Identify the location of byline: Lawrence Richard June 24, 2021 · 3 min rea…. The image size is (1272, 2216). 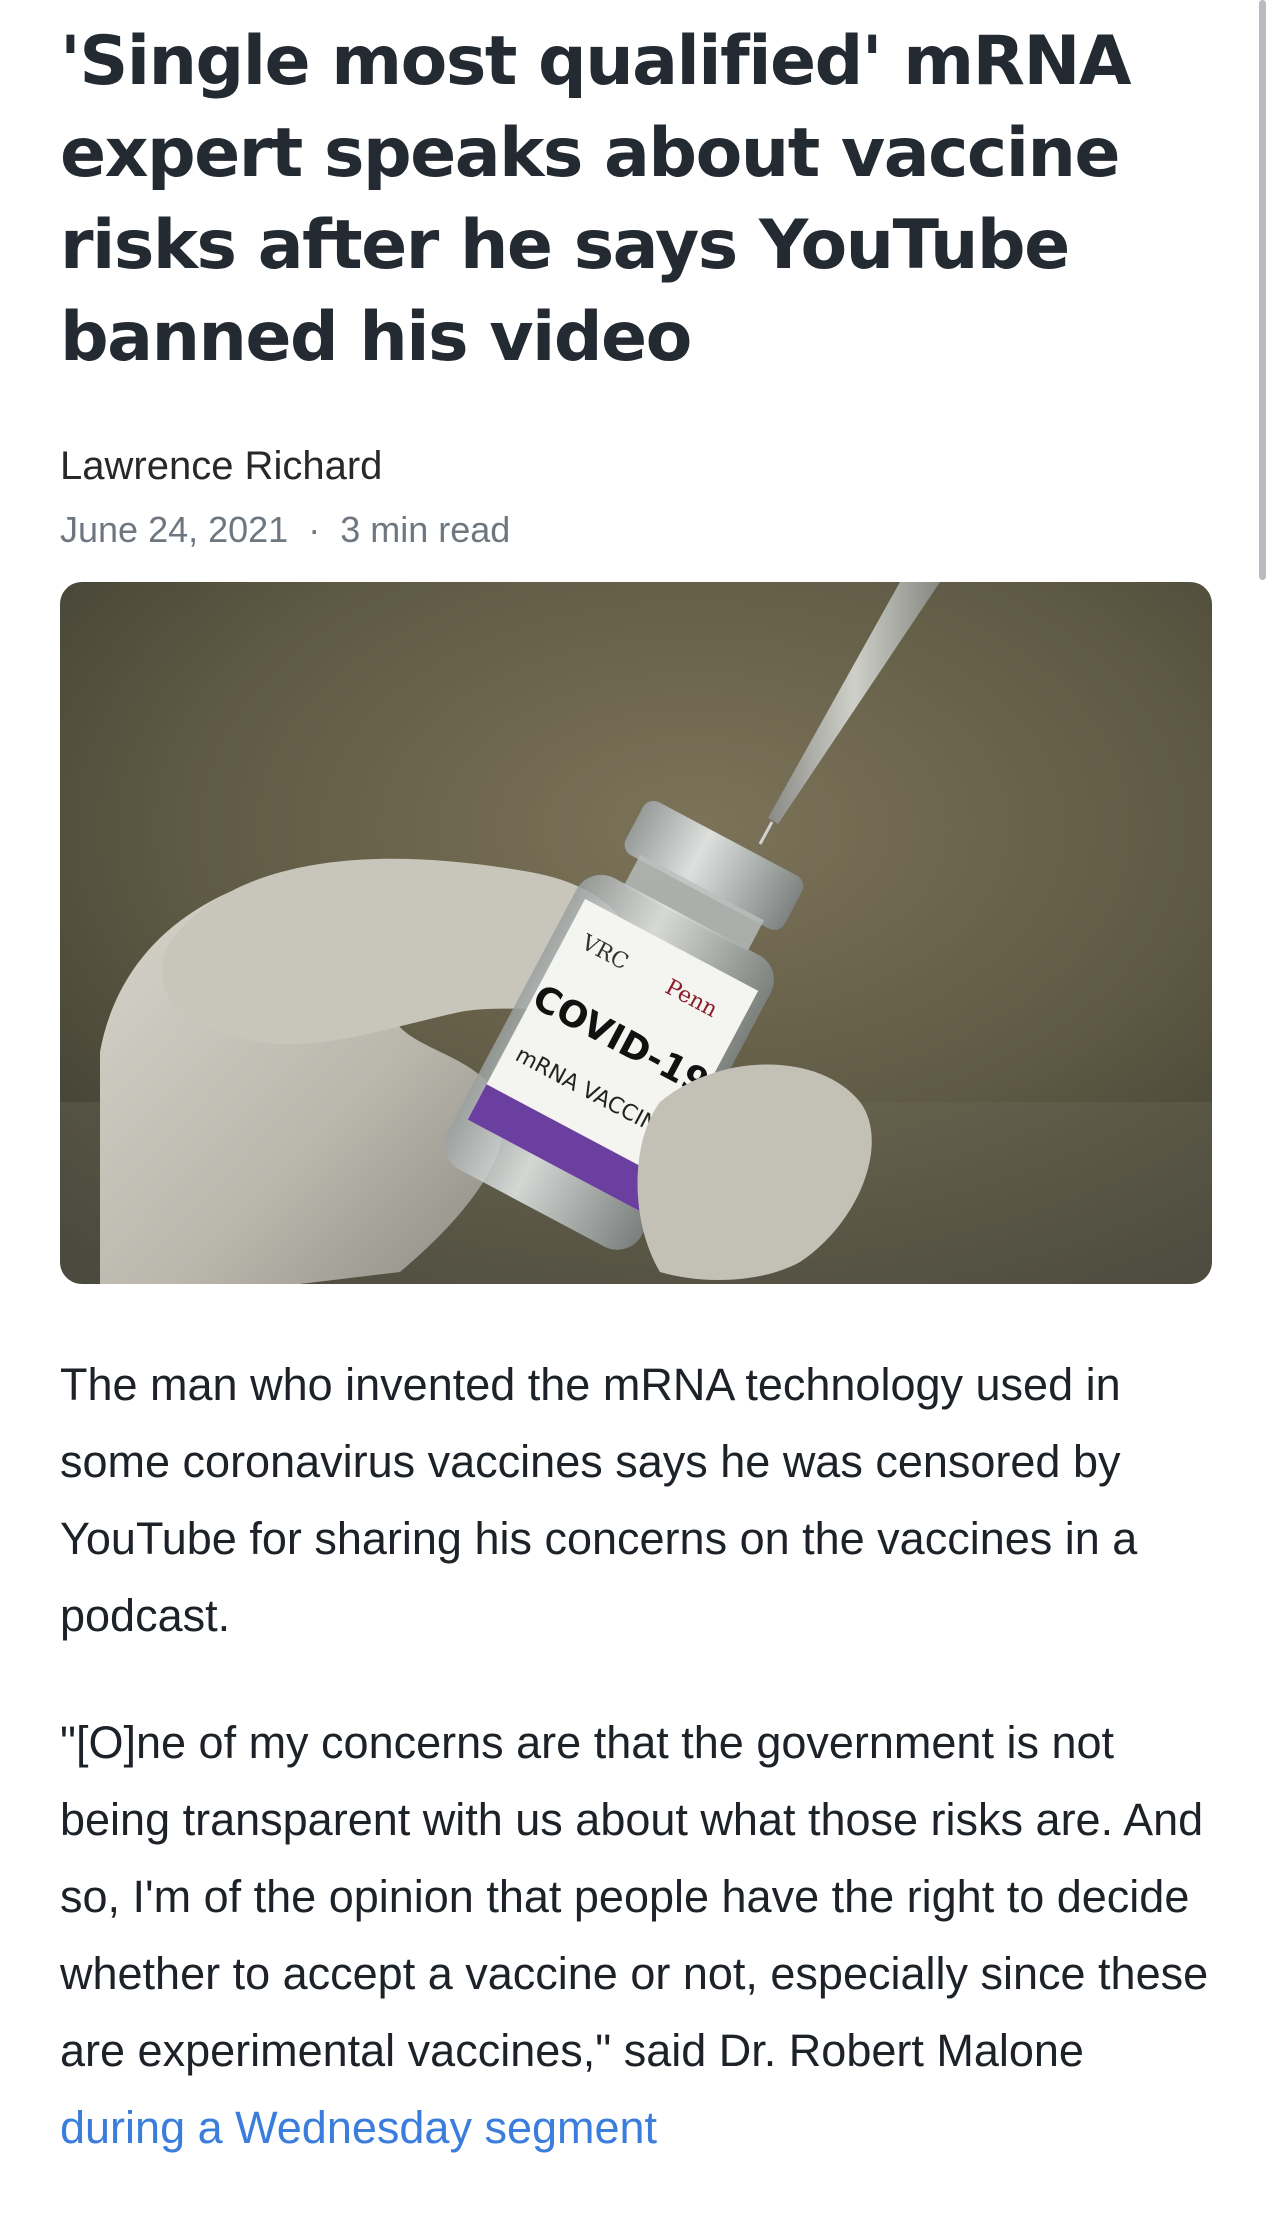
(640, 496).